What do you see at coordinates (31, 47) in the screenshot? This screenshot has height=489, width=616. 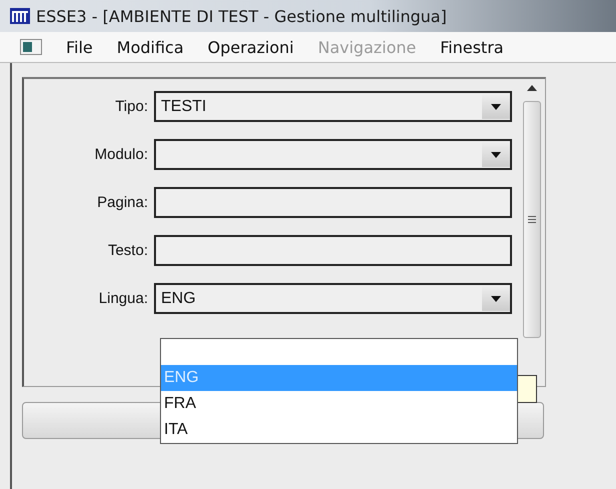 I see `window-icon` at bounding box center [31, 47].